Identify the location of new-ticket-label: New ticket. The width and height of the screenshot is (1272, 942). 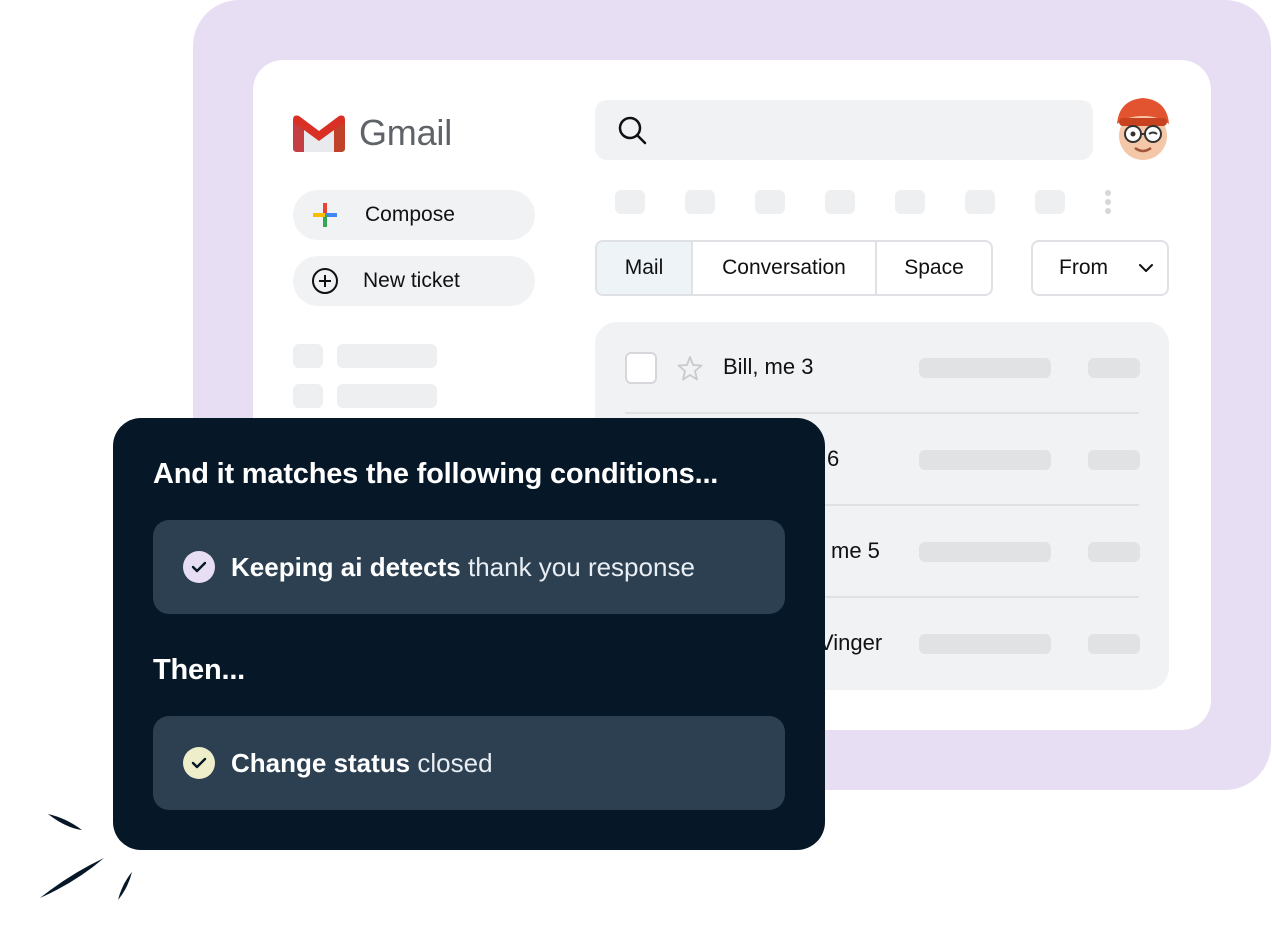
(411, 280).